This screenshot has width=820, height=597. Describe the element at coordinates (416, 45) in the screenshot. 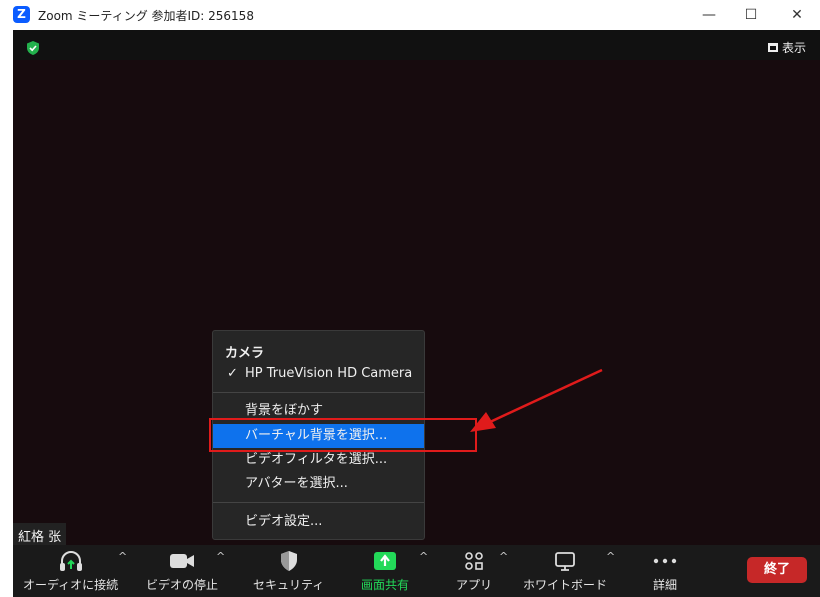

I see `meeting-top-bar: 表示` at that location.